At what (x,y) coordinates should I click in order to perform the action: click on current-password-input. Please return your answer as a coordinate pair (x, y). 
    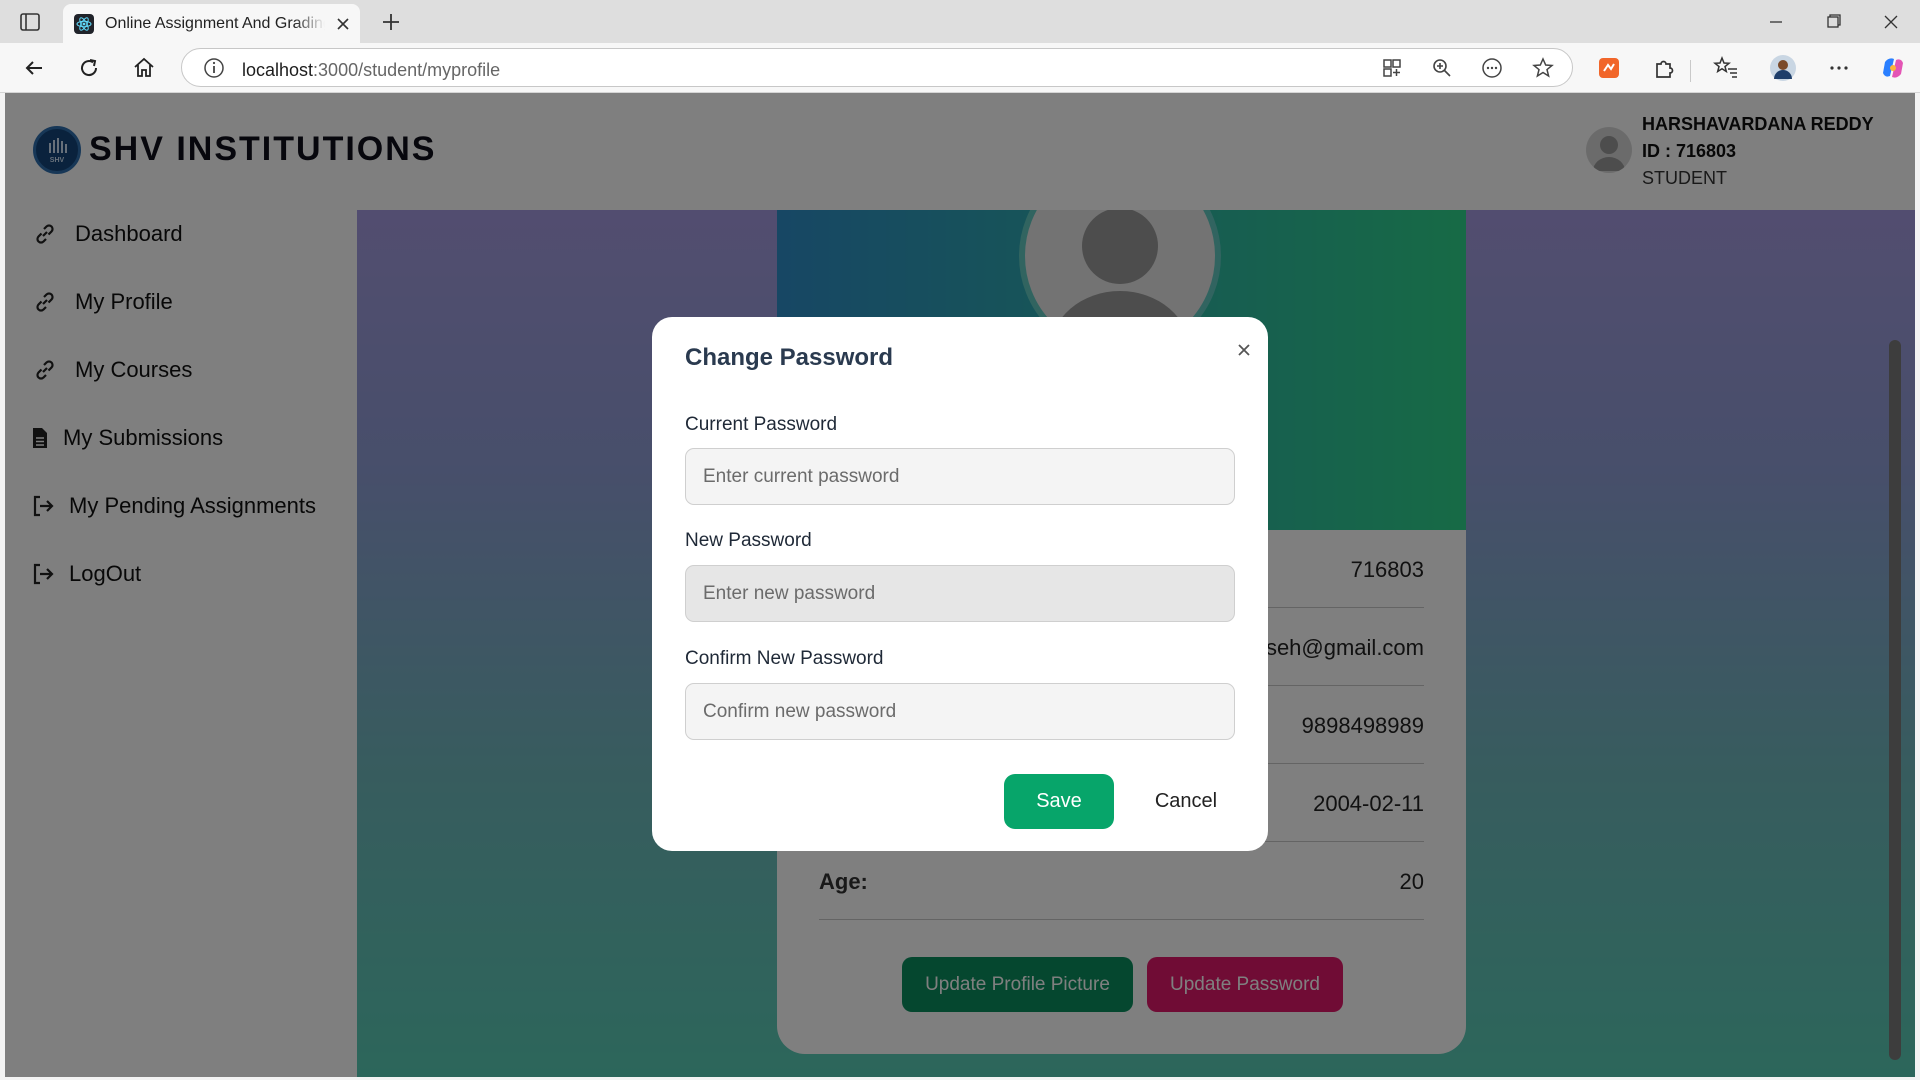
    Looking at the image, I should click on (960, 476).